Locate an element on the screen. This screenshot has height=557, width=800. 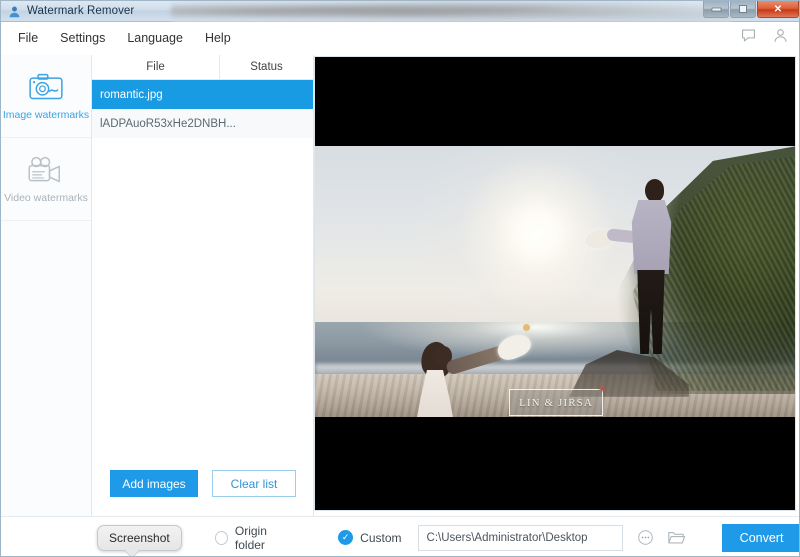
tooltip-bubble: Screenshot is located at coordinates (139, 538).